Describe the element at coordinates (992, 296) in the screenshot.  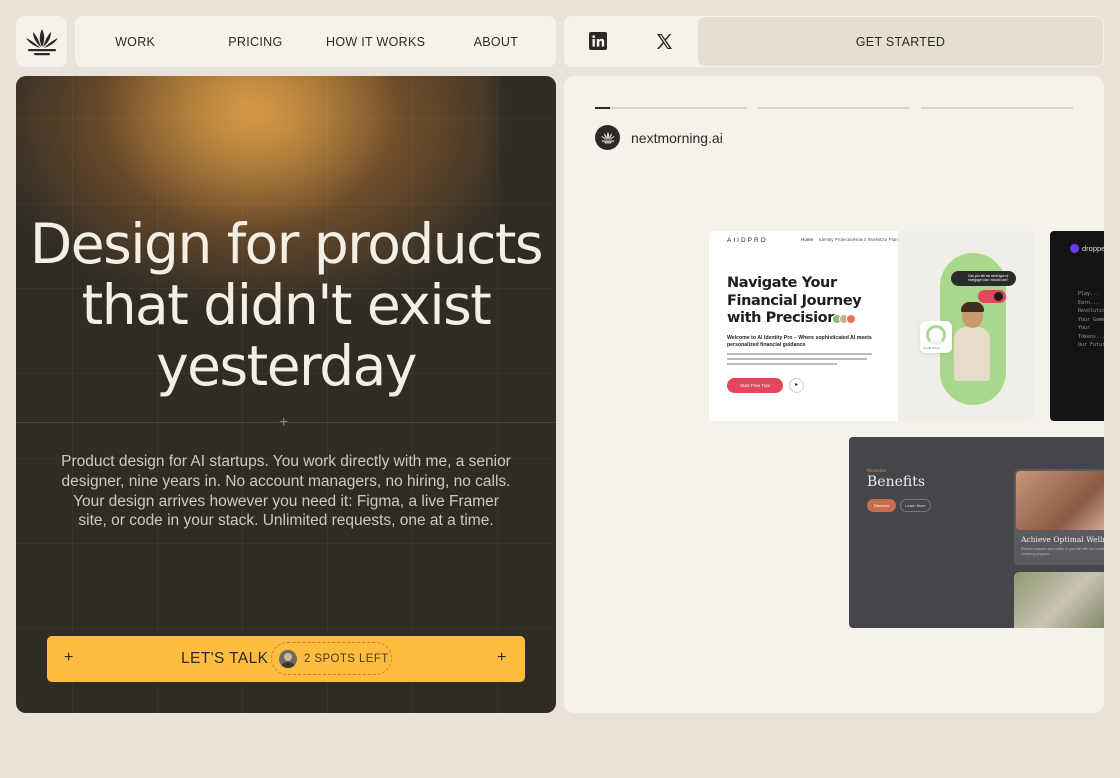
I see `mock-chat-badge` at that location.